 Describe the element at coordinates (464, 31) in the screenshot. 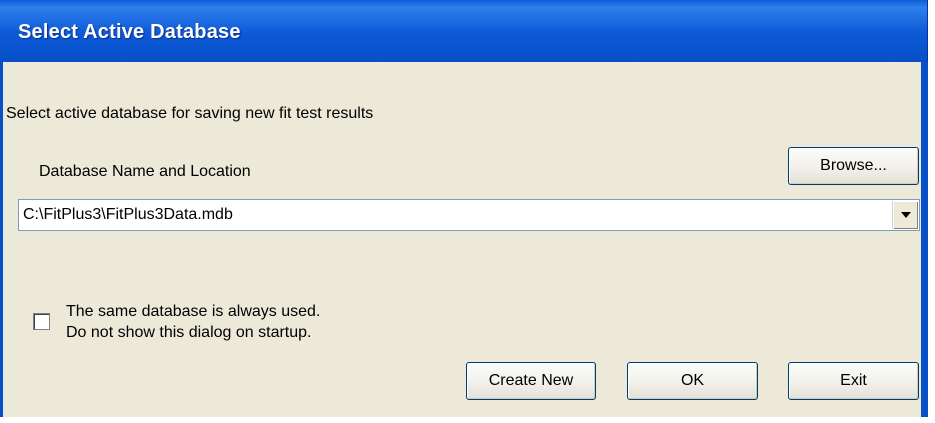

I see `title-bar: Select Active Database` at that location.